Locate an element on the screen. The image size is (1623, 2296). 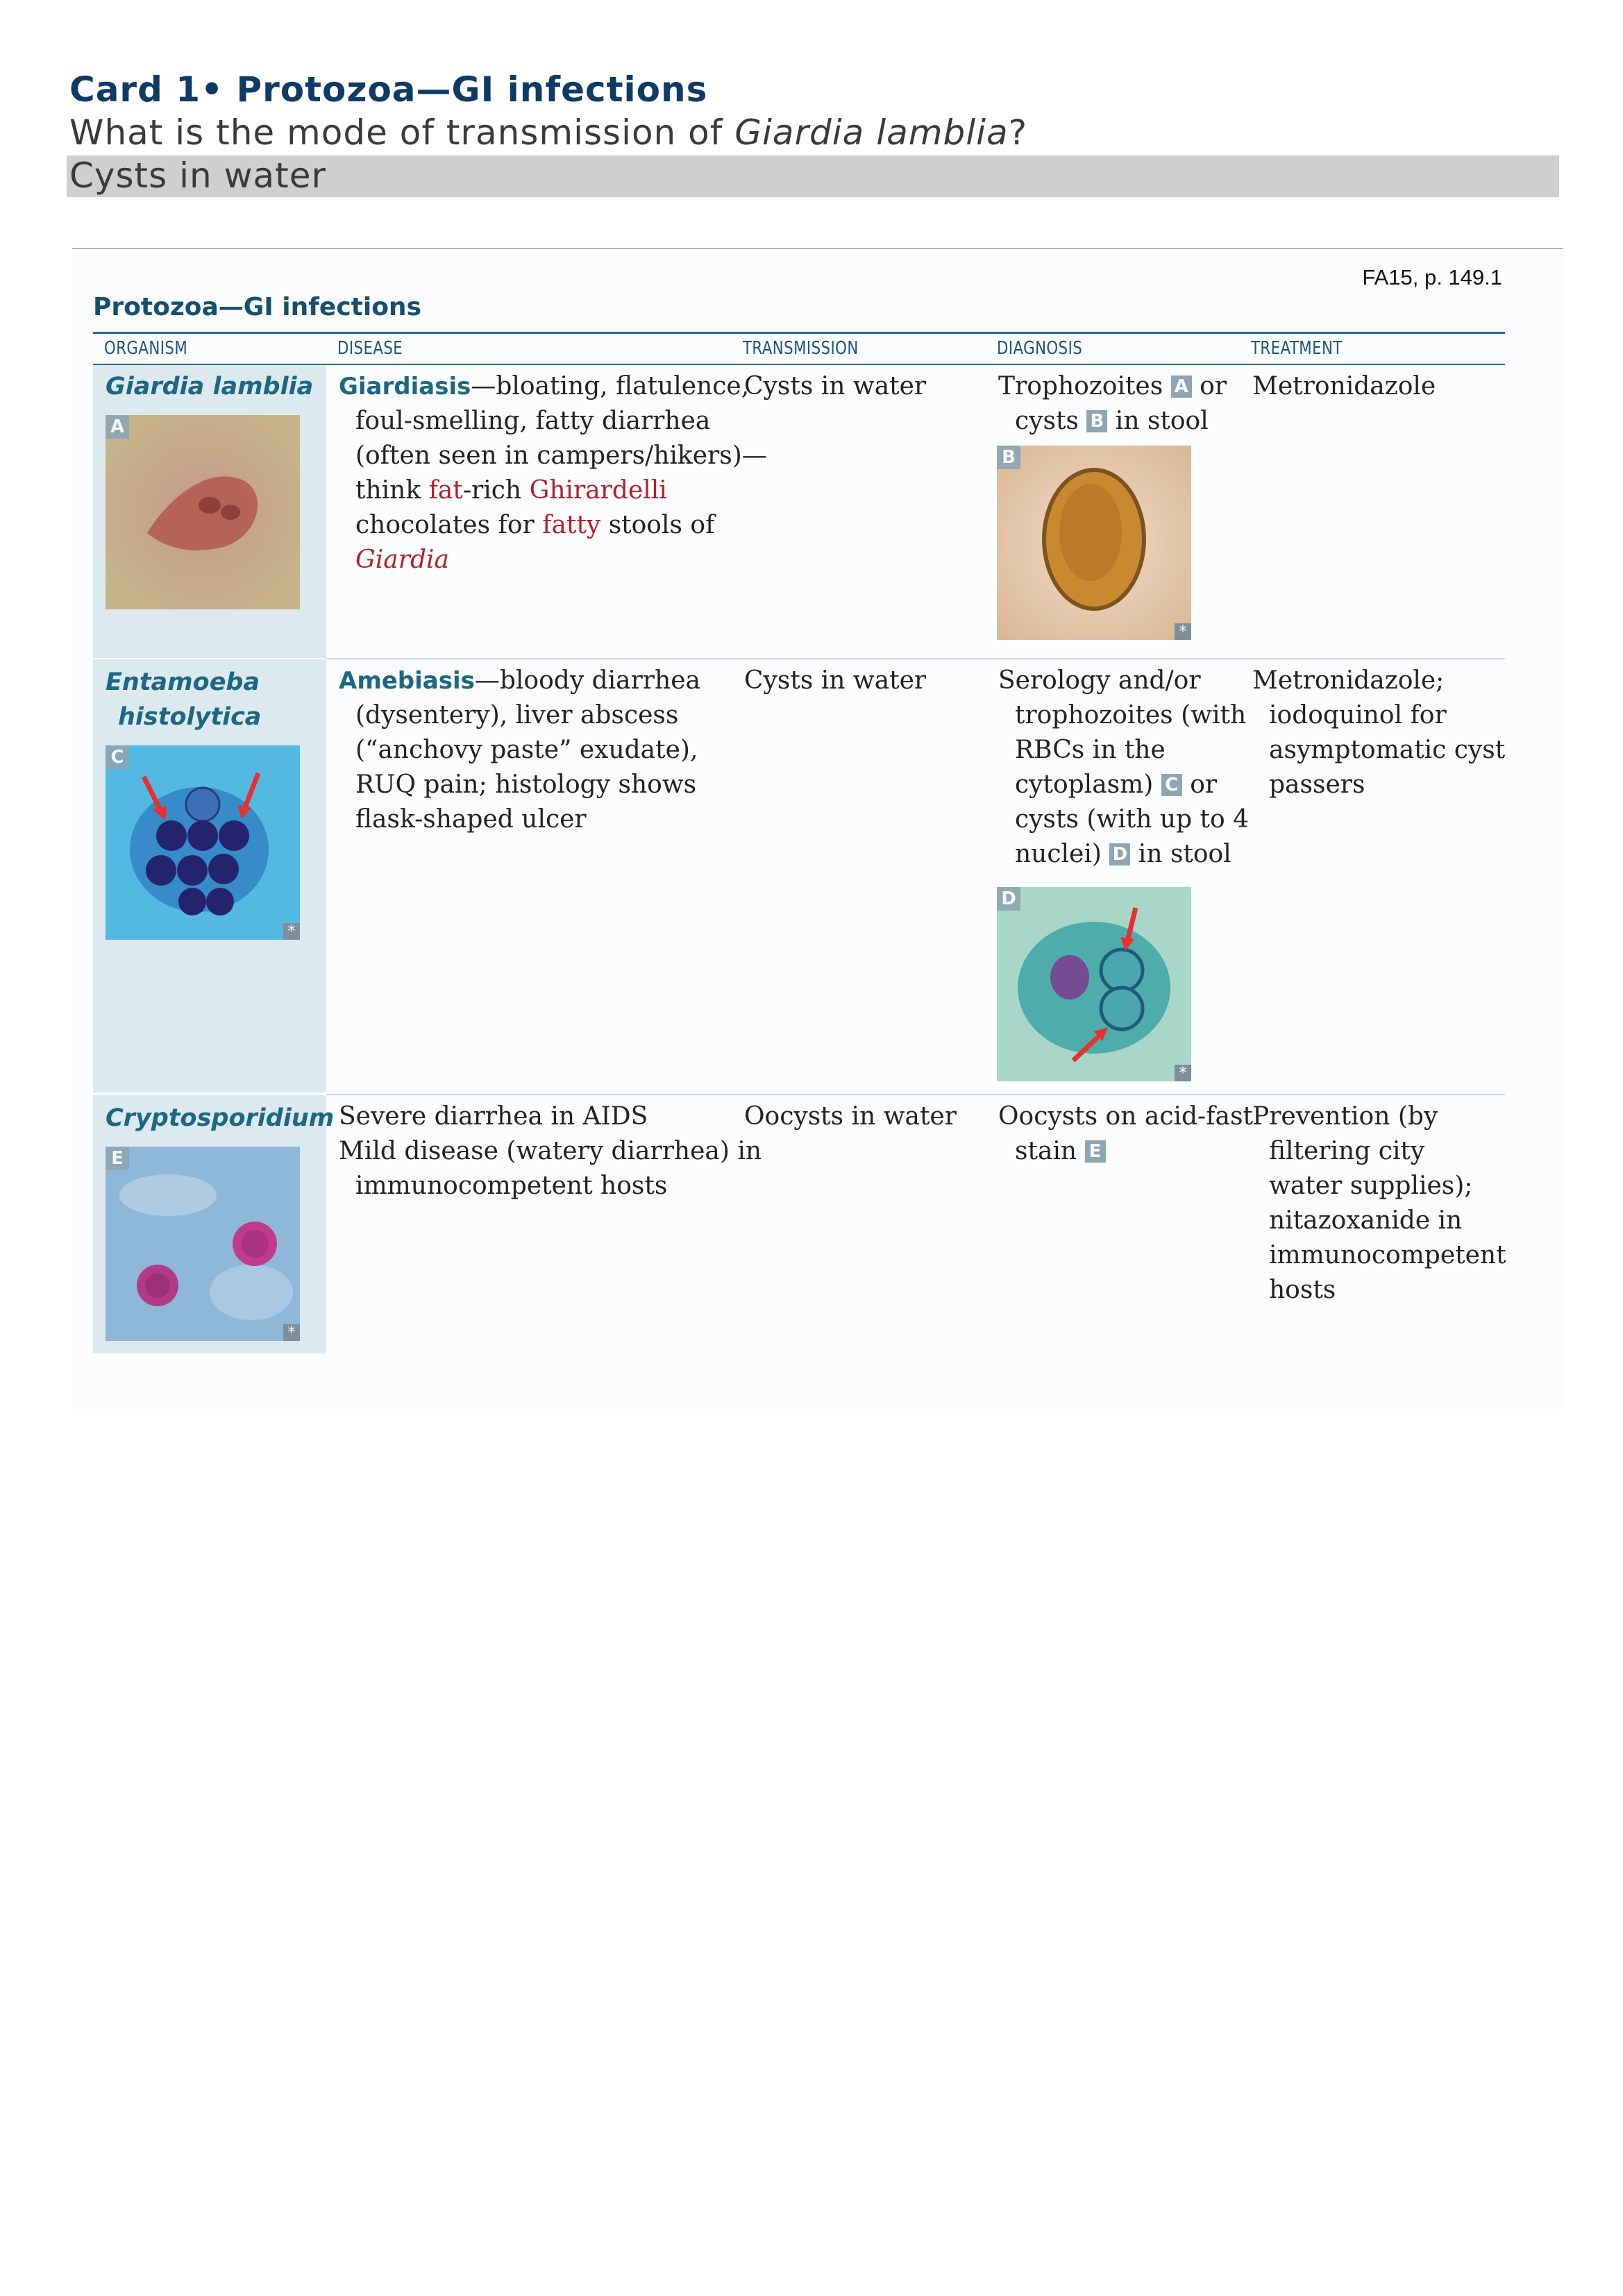
image-label: A is located at coordinates (117, 427).